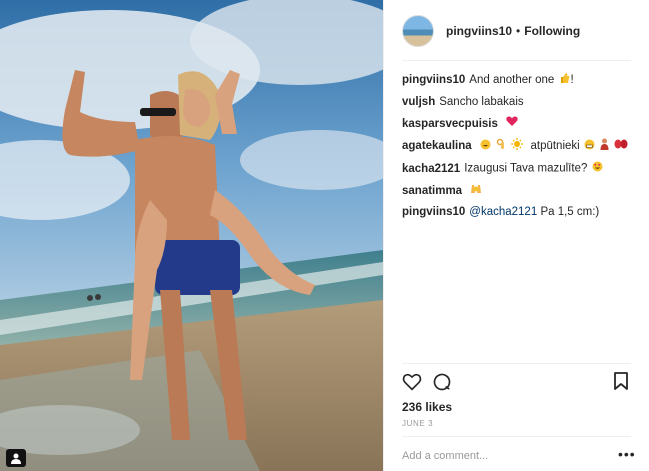  I want to click on comment-item: kacha2121 Izaugusi Tava mazulīte?, so click(519, 168).